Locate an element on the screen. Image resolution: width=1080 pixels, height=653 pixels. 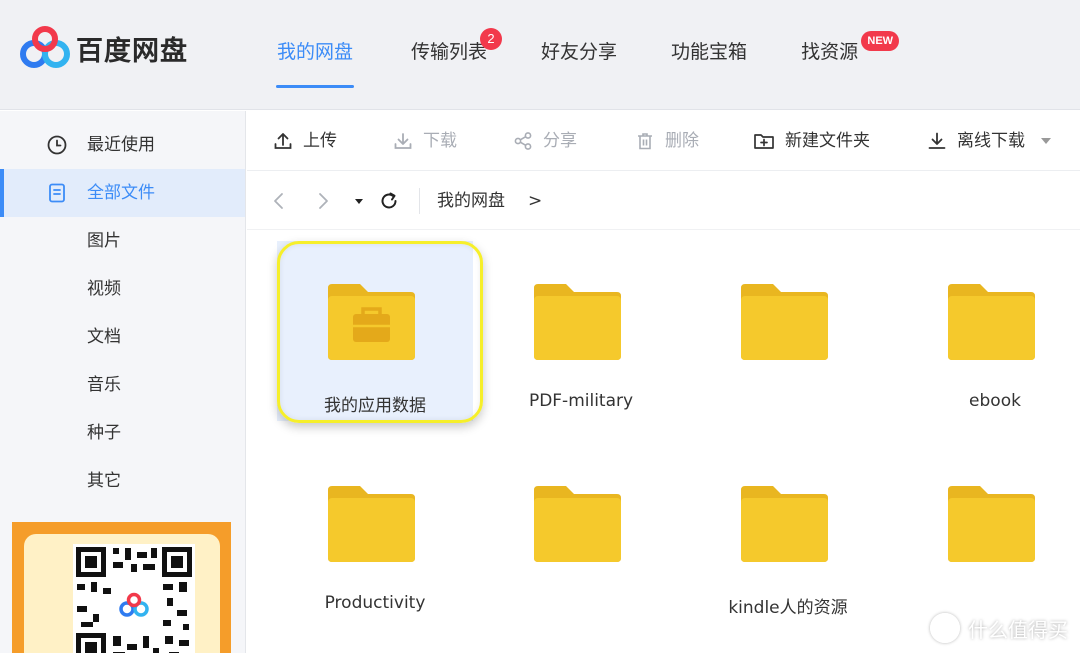
nav-label: 找资源 is located at coordinates (830, 52).